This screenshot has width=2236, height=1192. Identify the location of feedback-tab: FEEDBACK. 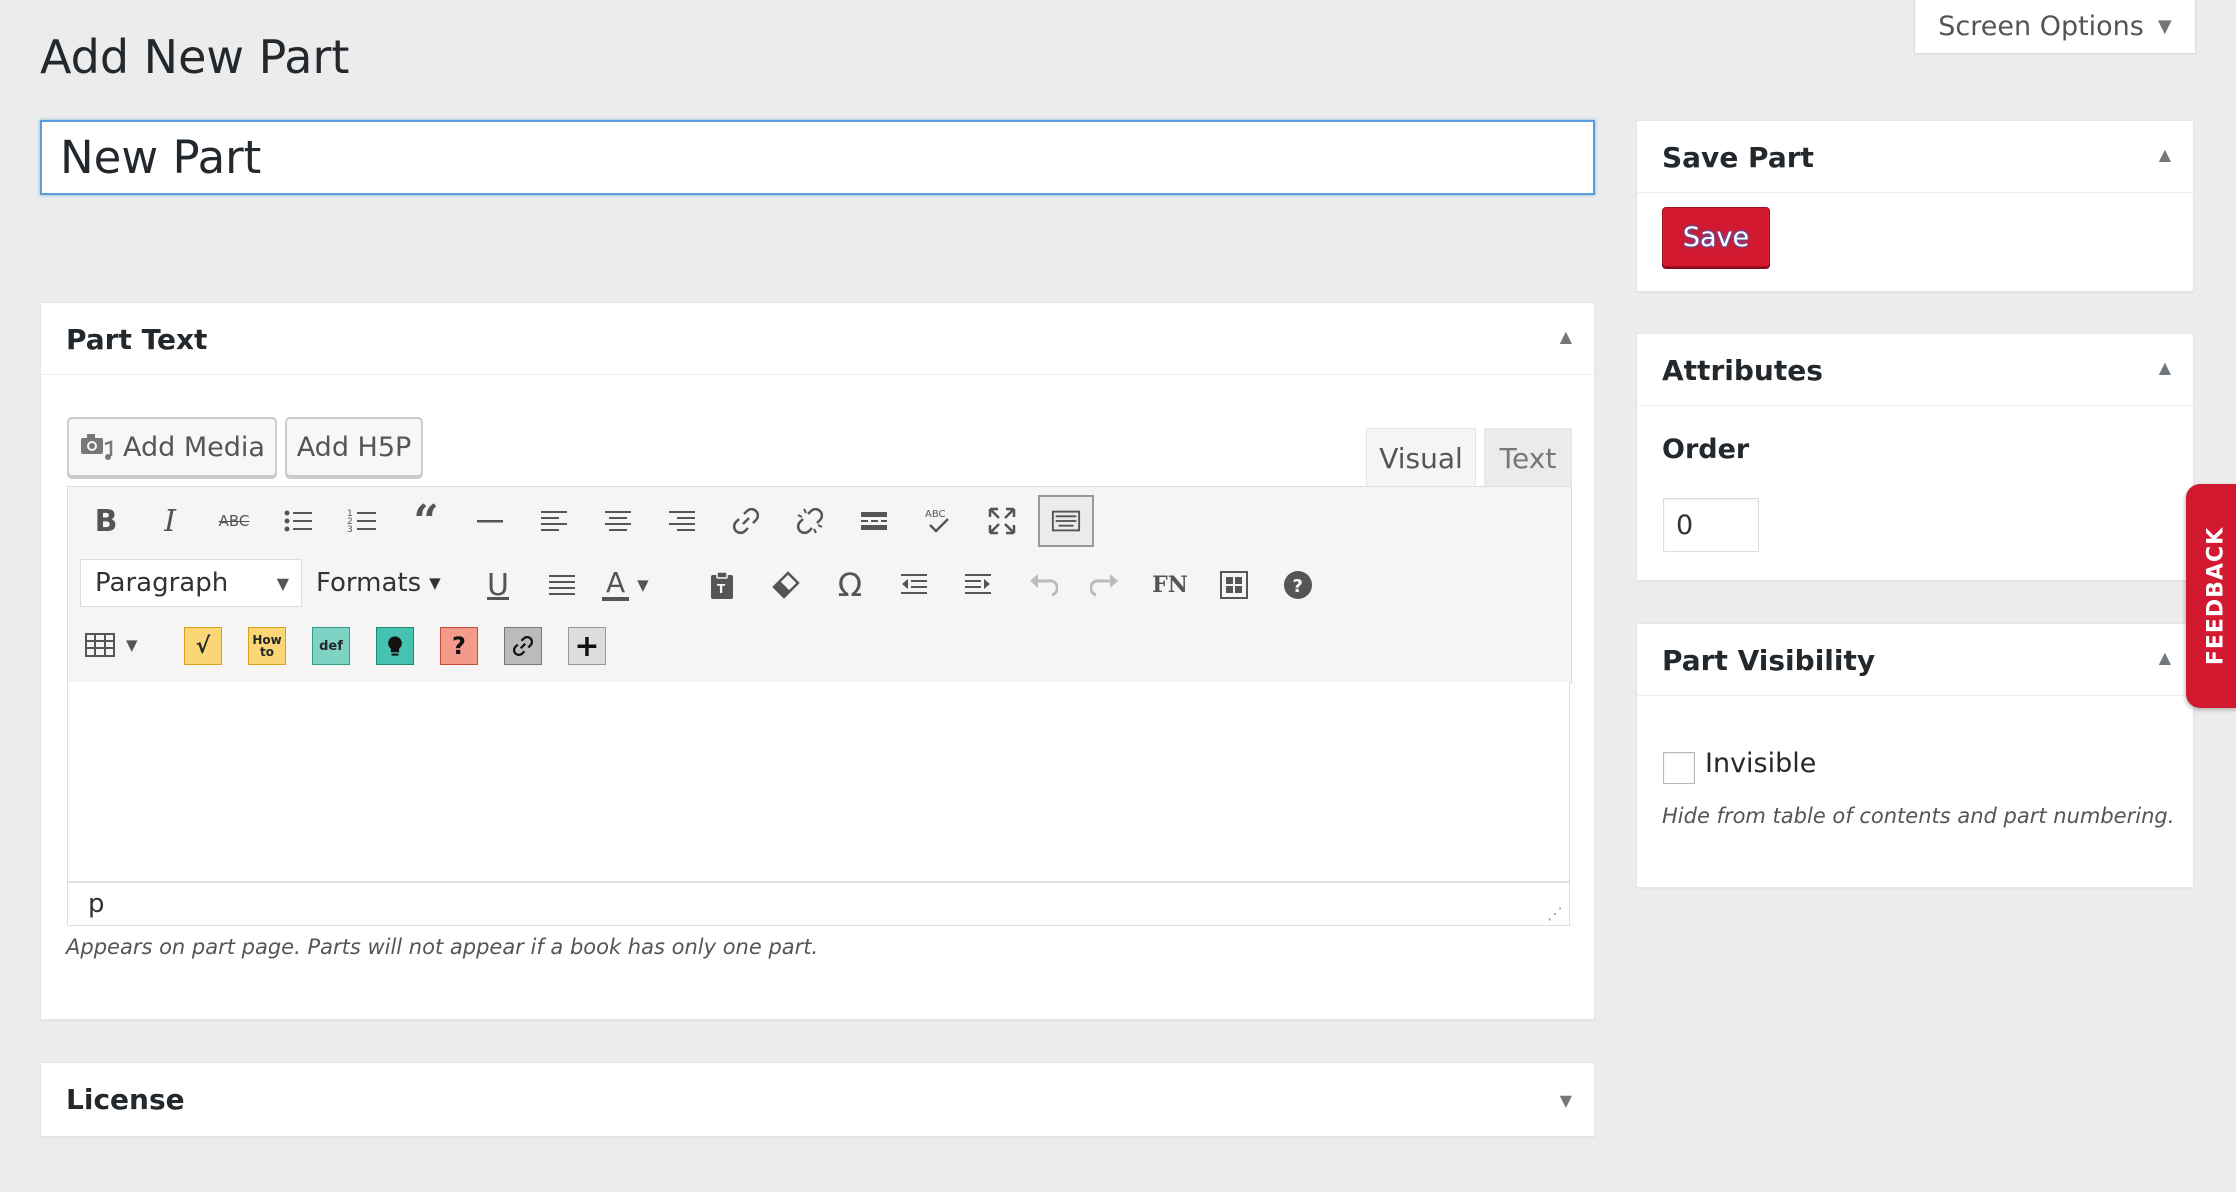
(2211, 596).